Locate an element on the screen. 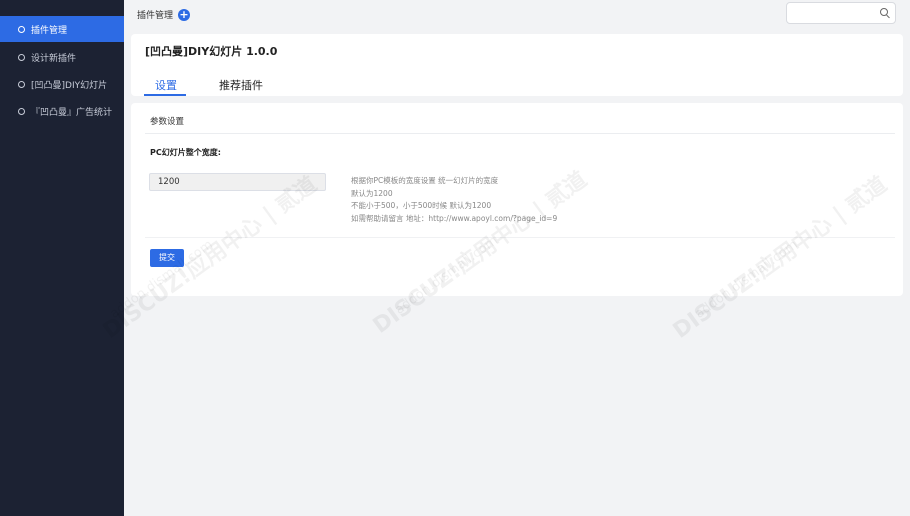  width-input: 1200 is located at coordinates (237, 182).